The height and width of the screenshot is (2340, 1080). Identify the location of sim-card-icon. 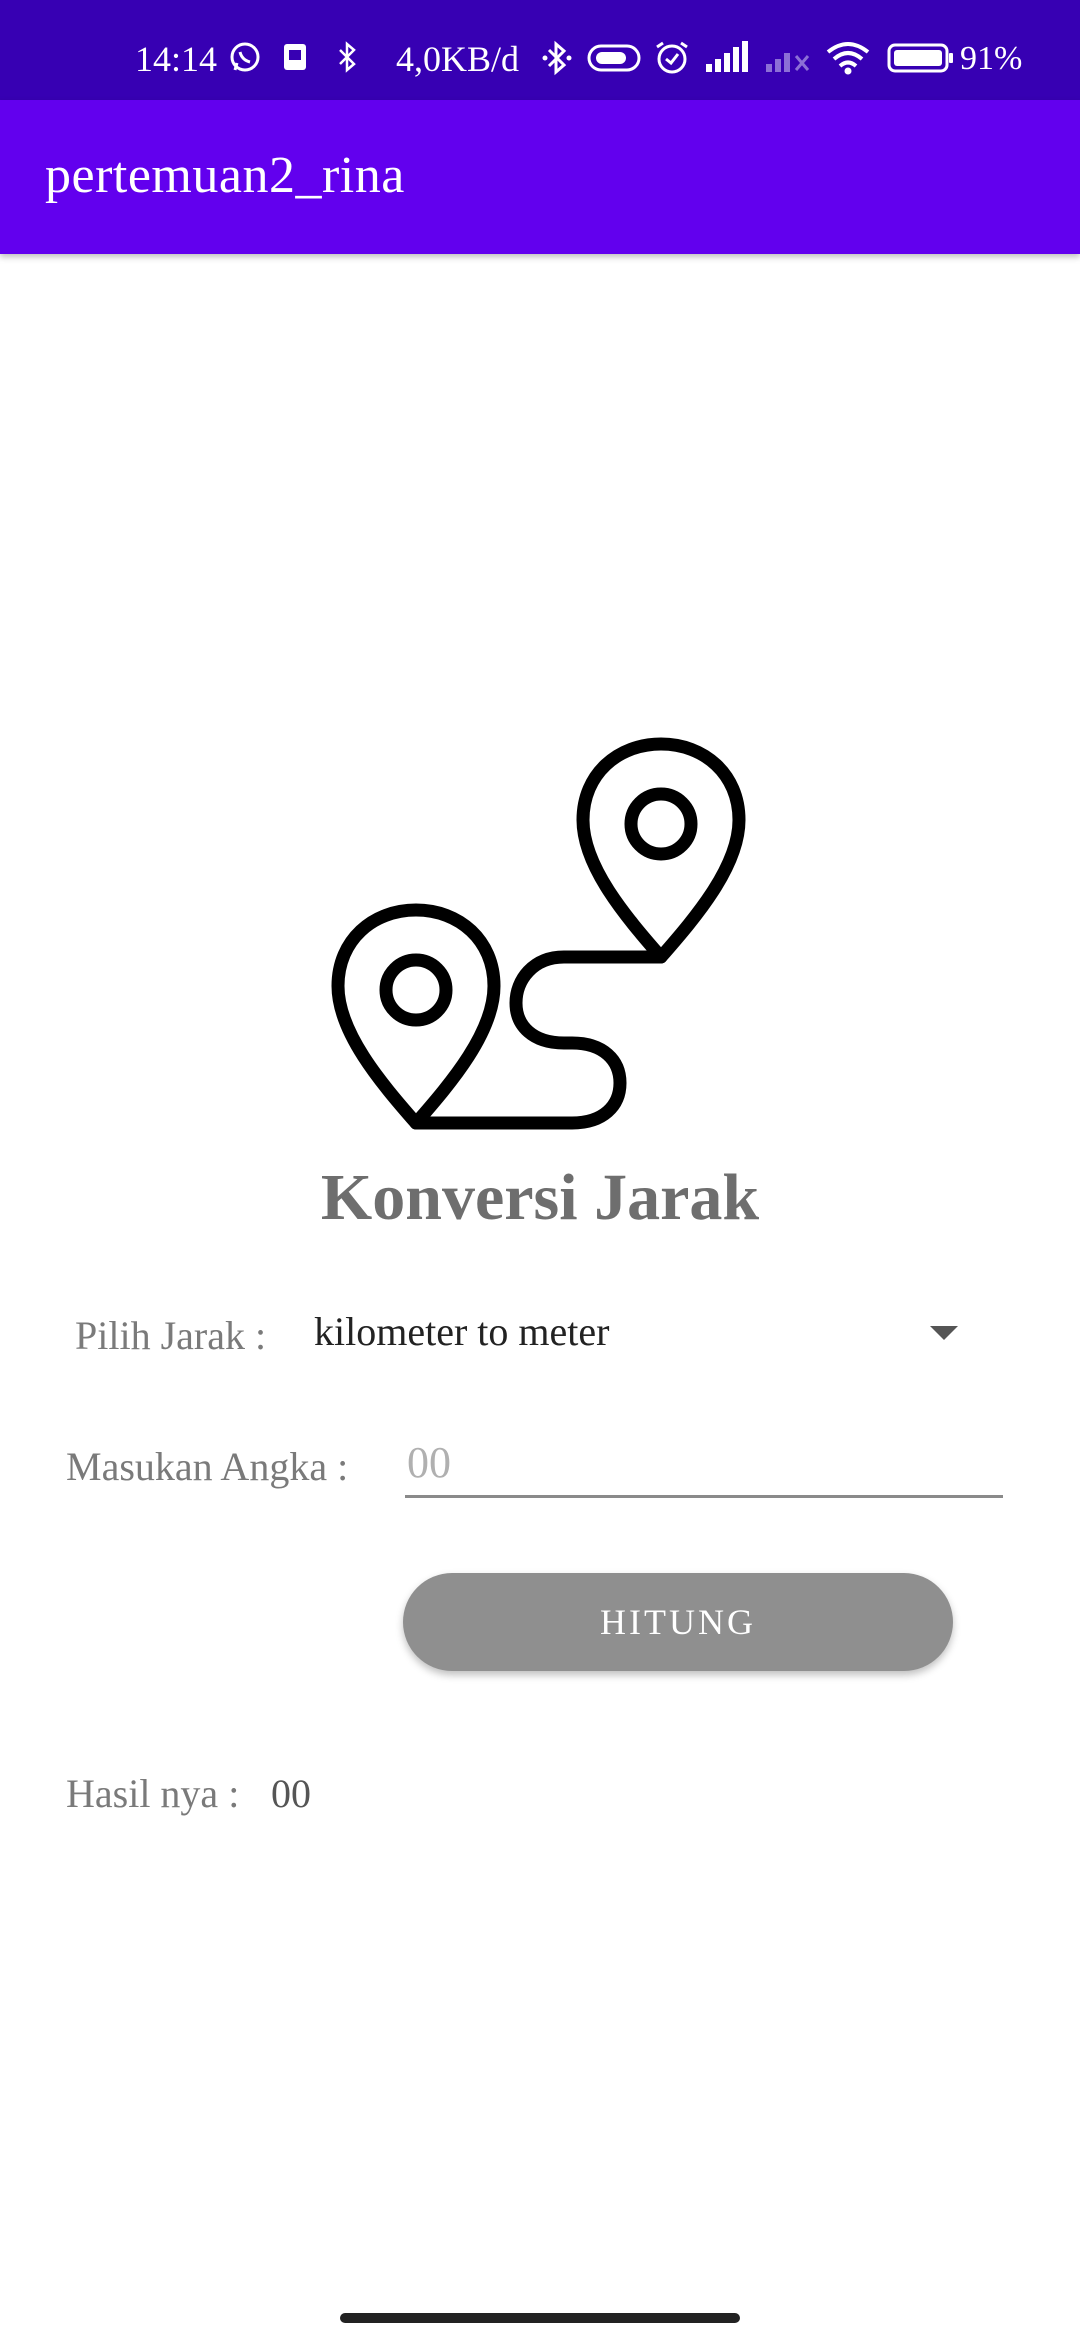
(295, 61).